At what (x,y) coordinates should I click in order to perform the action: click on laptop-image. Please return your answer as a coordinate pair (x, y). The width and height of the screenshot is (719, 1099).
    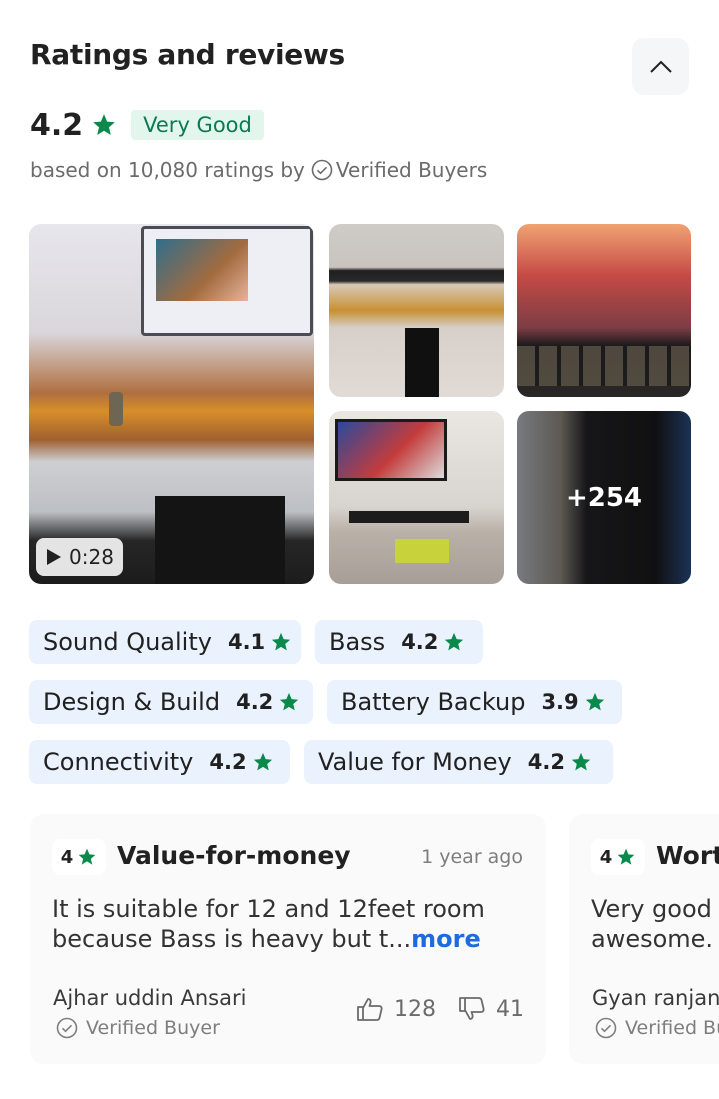
    Looking at the image, I should click on (227, 281).